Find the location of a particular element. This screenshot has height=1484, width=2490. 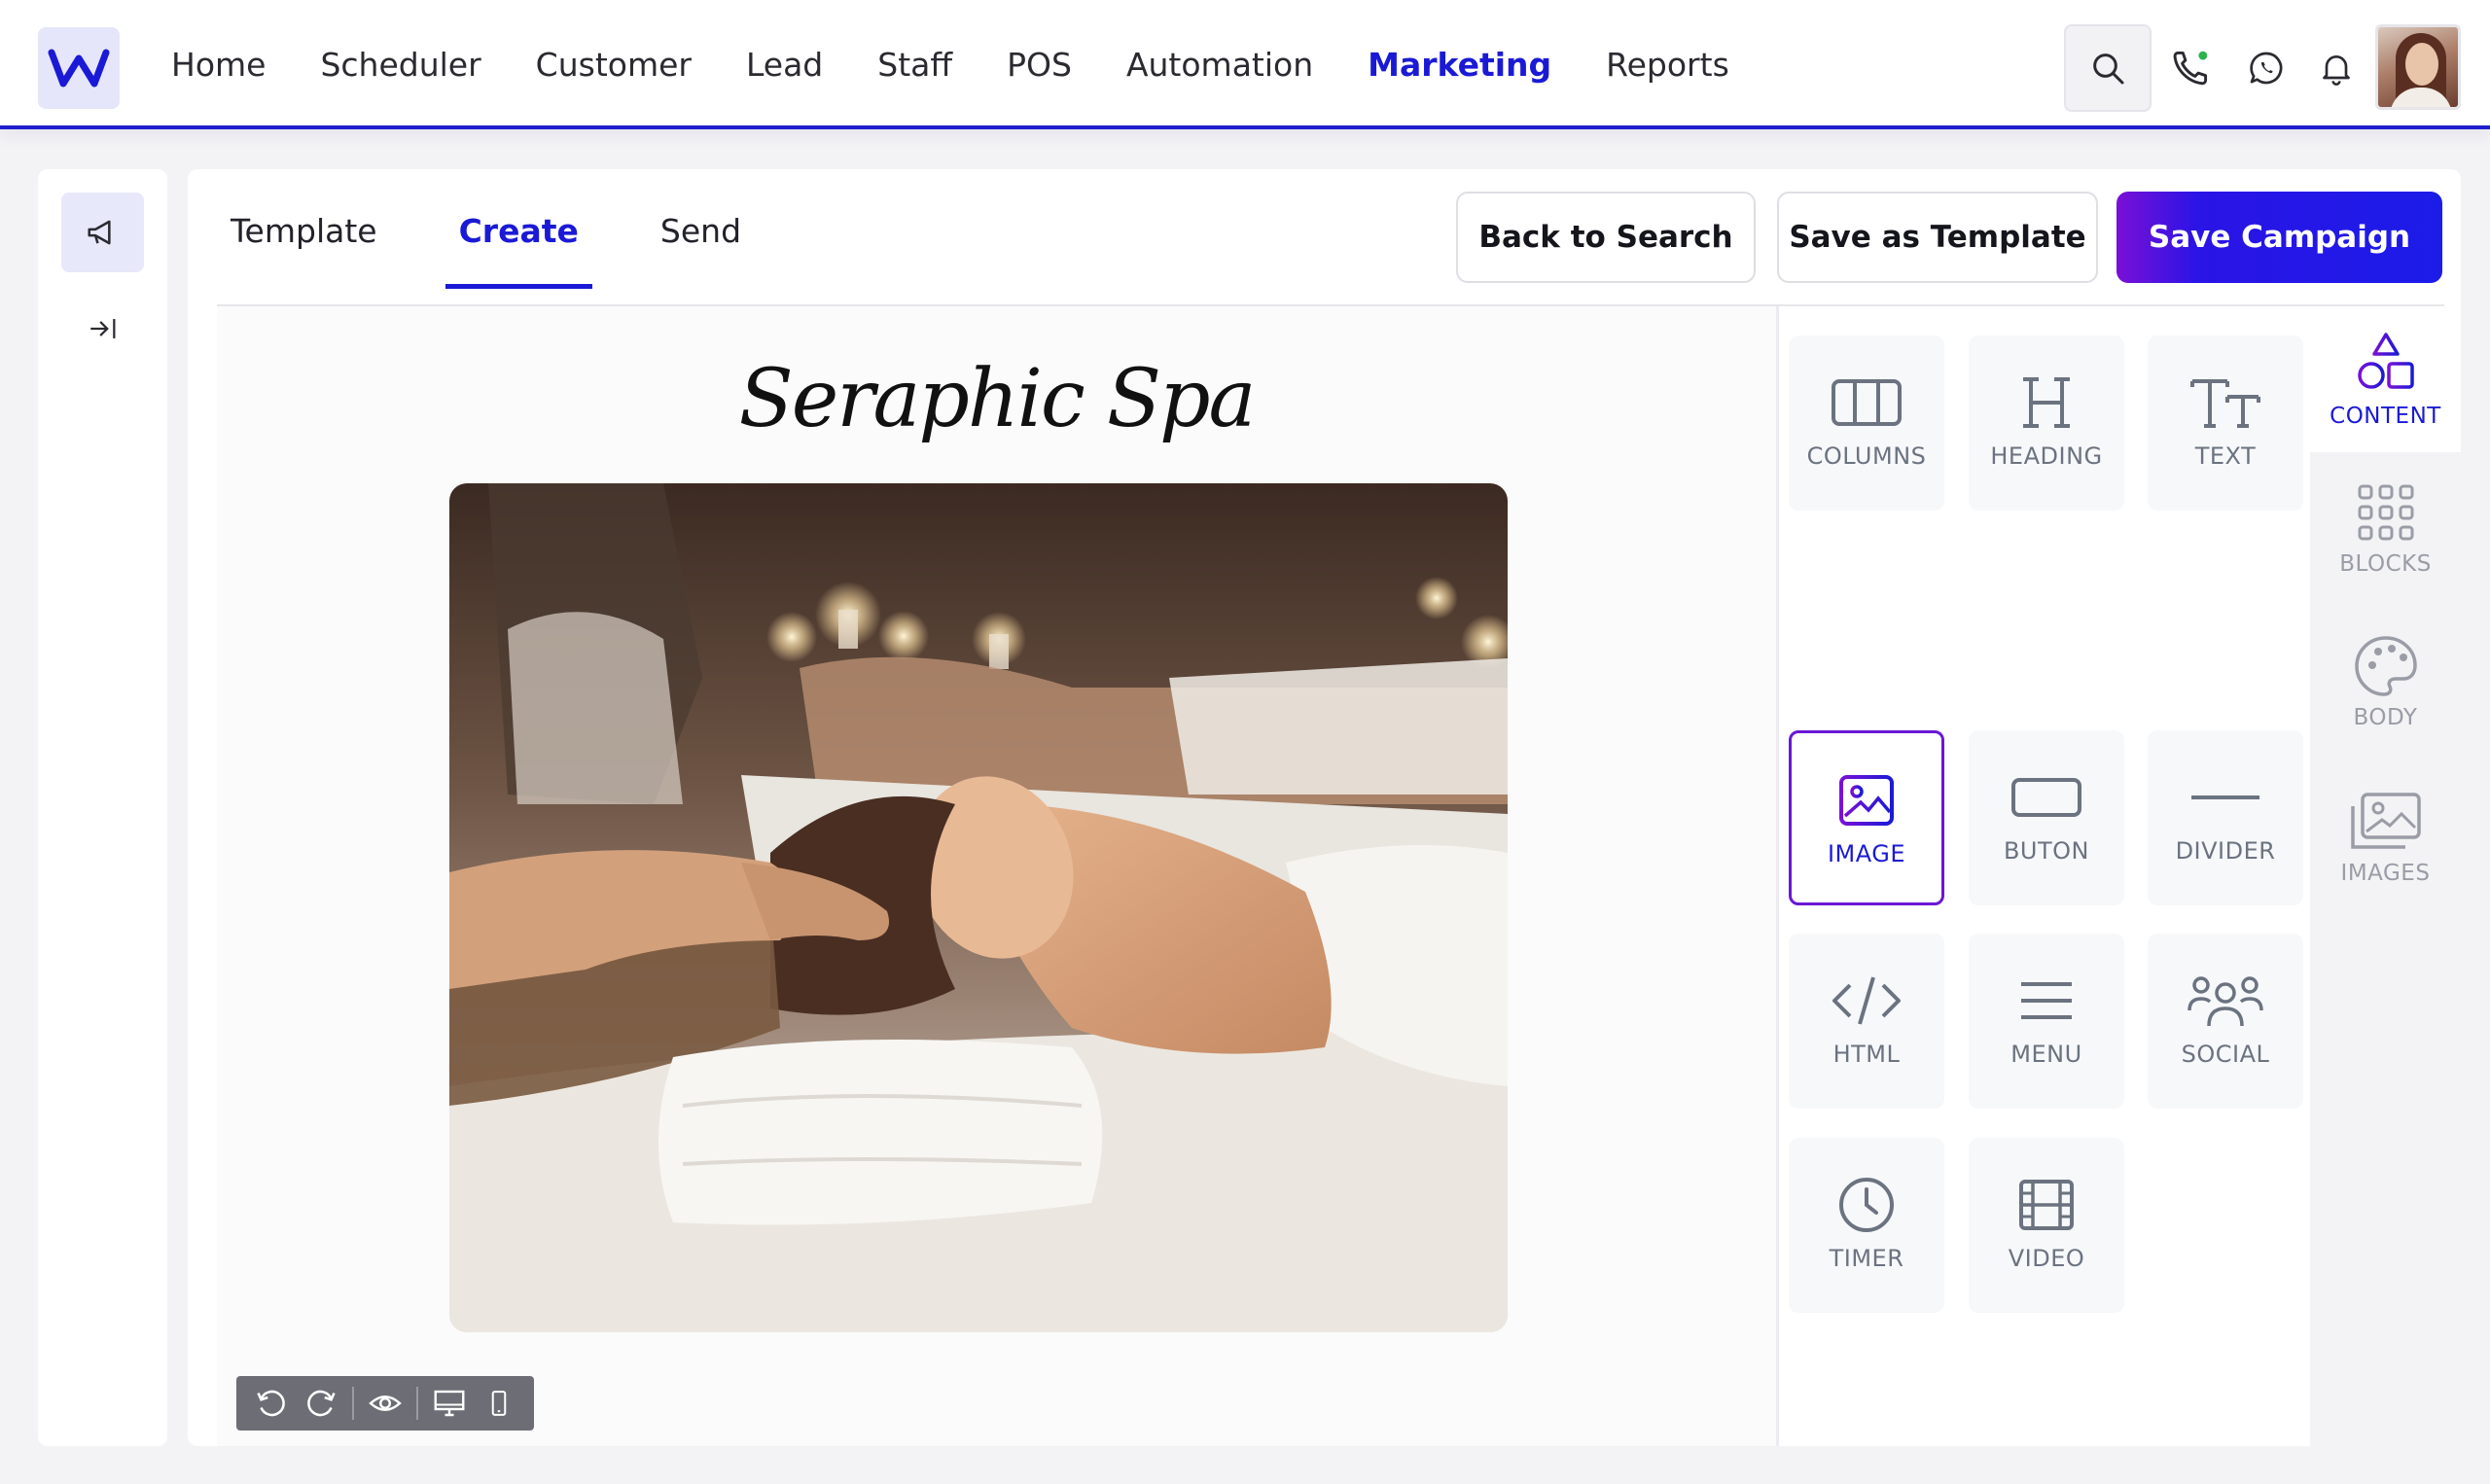

tool-timer: TIMER is located at coordinates (1866, 1225).